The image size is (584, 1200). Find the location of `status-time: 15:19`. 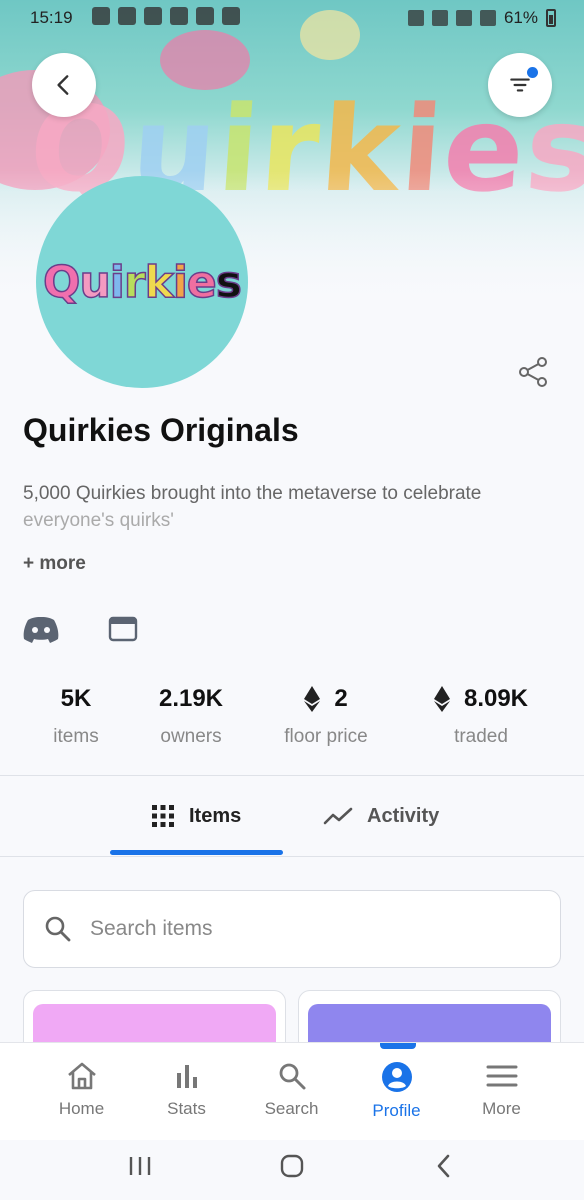

status-time: 15:19 is located at coordinates (51, 17).